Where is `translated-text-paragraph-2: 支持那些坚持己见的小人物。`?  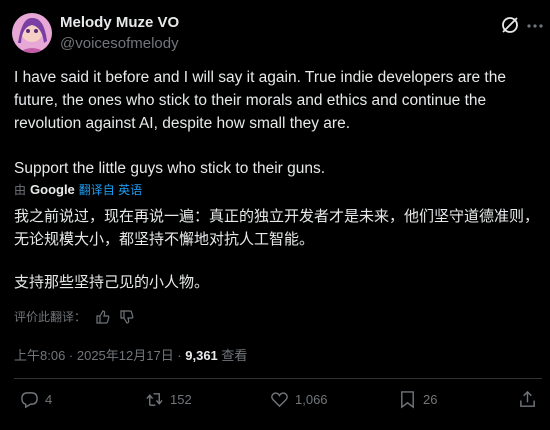
translated-text-paragraph-2: 支持那些坚持己见的小人物。 is located at coordinates (112, 282).